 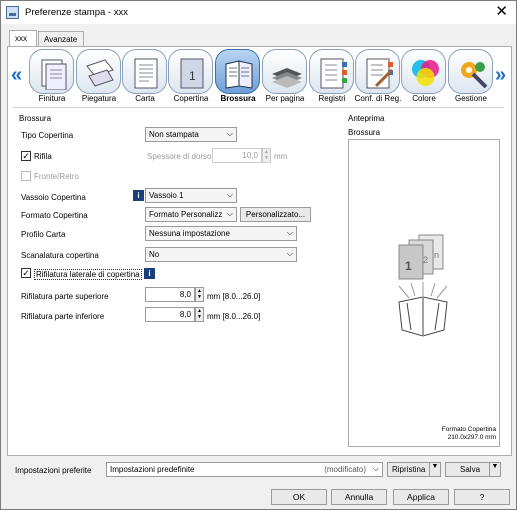 I want to click on cover-type-select: Non stampata ⌵, so click(x=191, y=134).